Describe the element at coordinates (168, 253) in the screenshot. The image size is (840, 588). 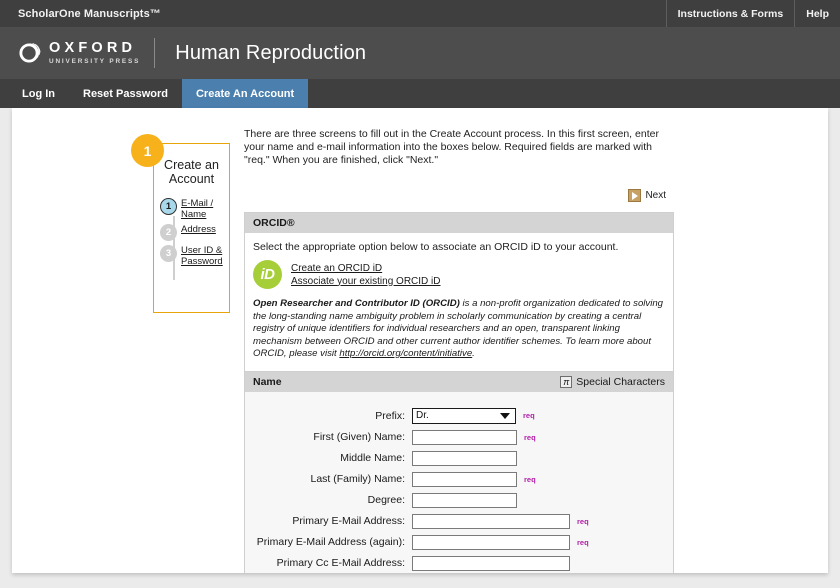
I see `step-circle-3: 3` at that location.